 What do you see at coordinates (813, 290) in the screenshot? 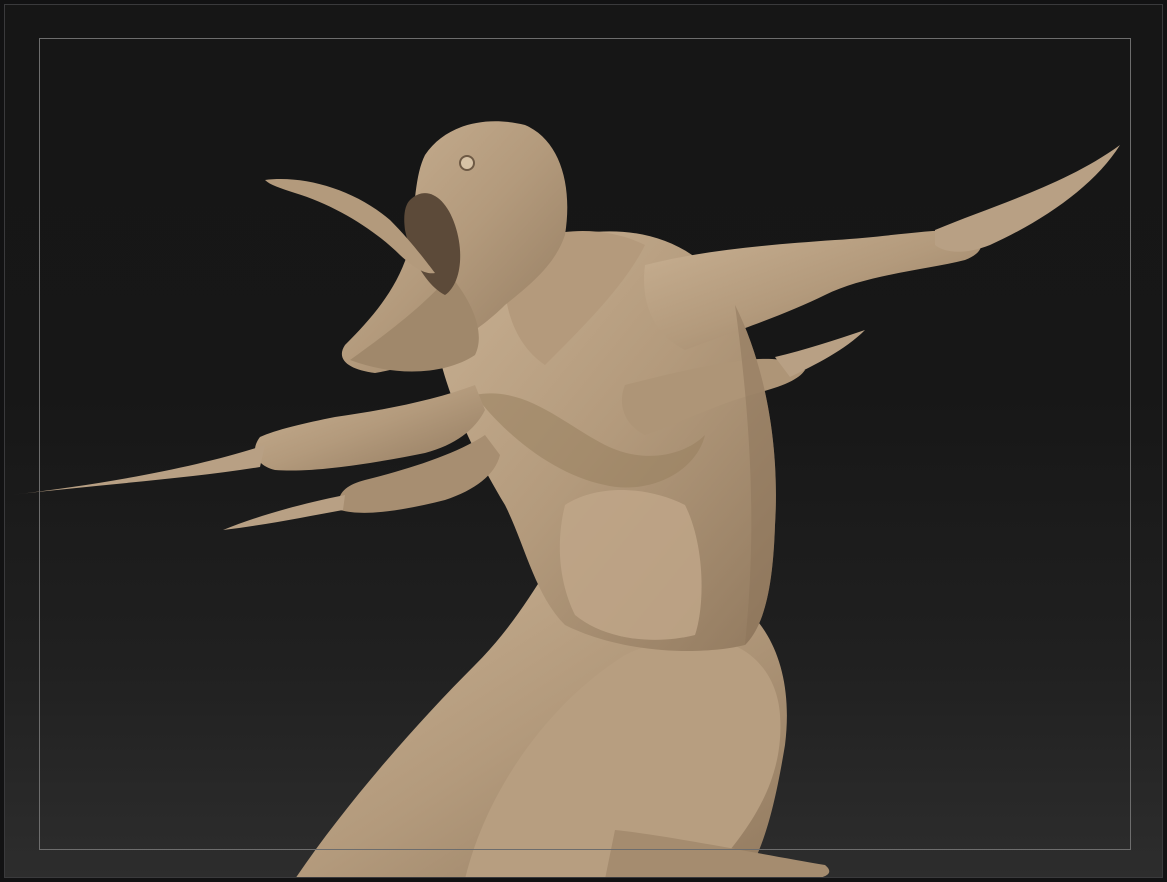
I see `creature-right-arm-upper` at bounding box center [813, 290].